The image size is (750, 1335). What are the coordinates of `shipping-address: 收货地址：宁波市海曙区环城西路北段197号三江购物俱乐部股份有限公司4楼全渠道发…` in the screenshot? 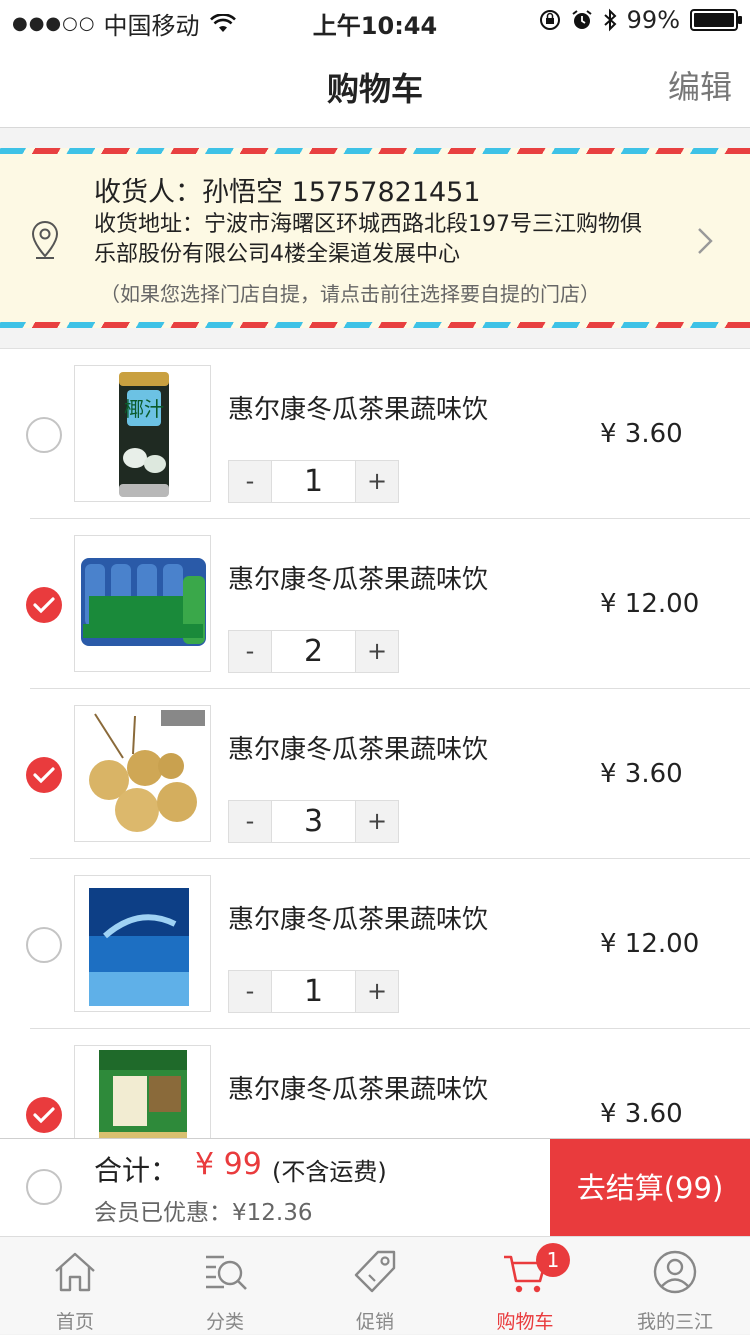 It's located at (368, 239).